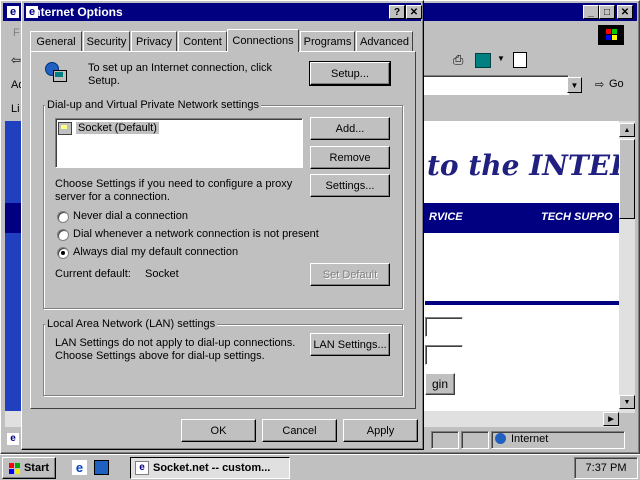  Describe the element at coordinates (154, 41) in the screenshot. I see `tab-privacy: Privacy` at that location.